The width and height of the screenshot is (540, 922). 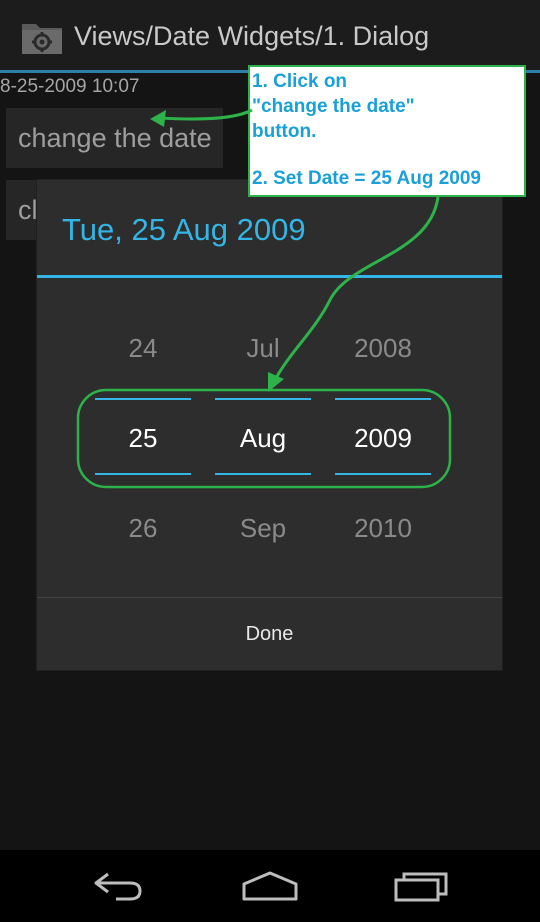 What do you see at coordinates (269, 634) in the screenshot?
I see `done-button: Done` at bounding box center [269, 634].